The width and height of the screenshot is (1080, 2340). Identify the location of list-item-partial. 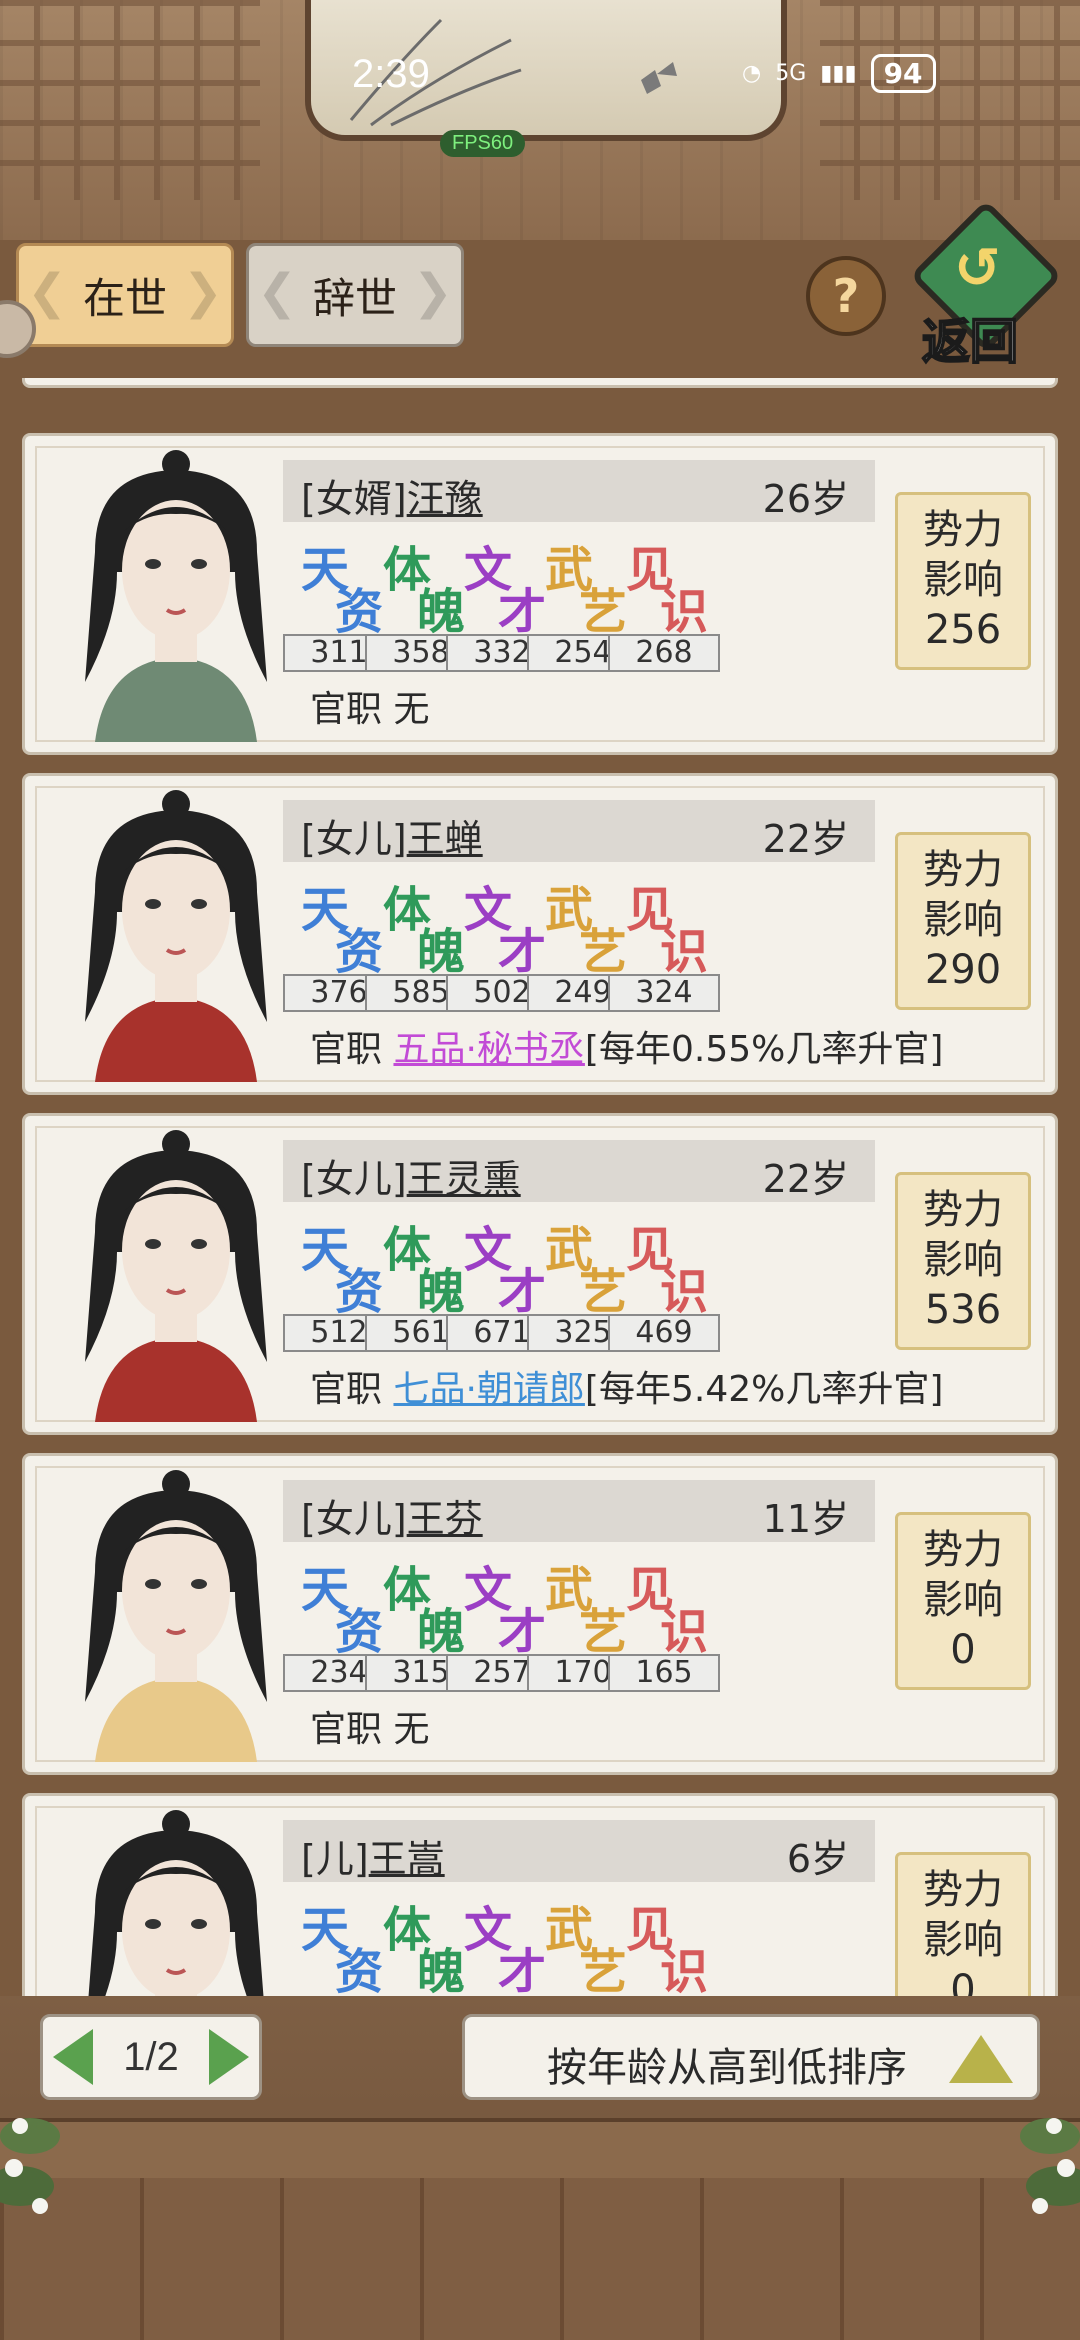
(540, 383).